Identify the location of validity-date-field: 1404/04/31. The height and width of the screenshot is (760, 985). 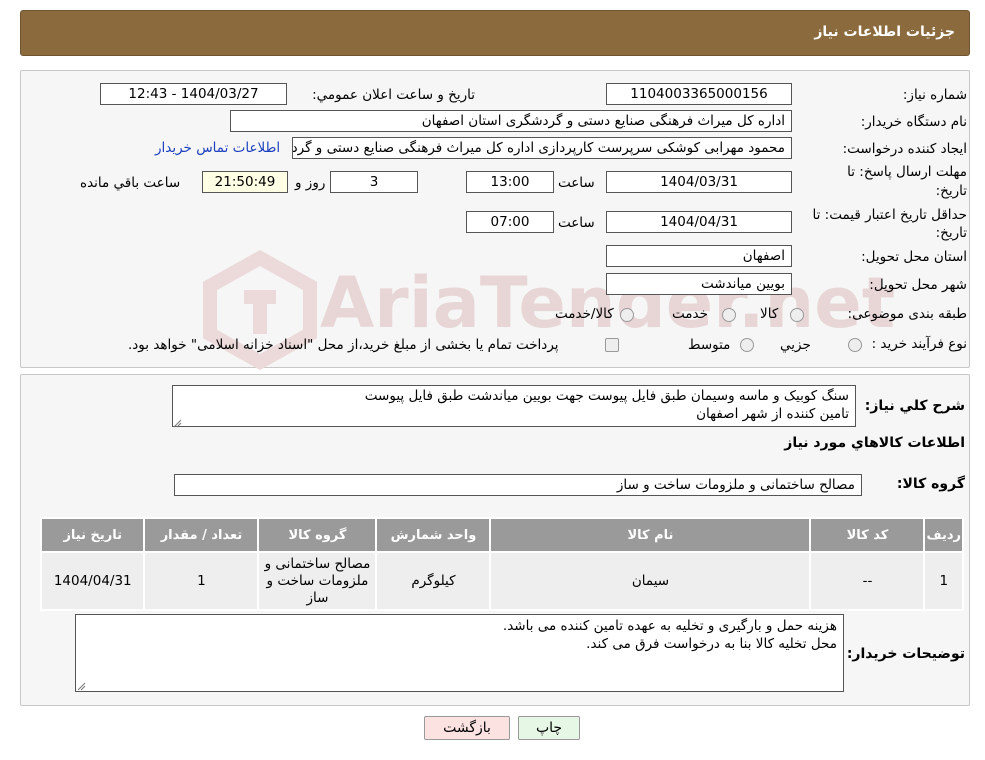
(699, 222).